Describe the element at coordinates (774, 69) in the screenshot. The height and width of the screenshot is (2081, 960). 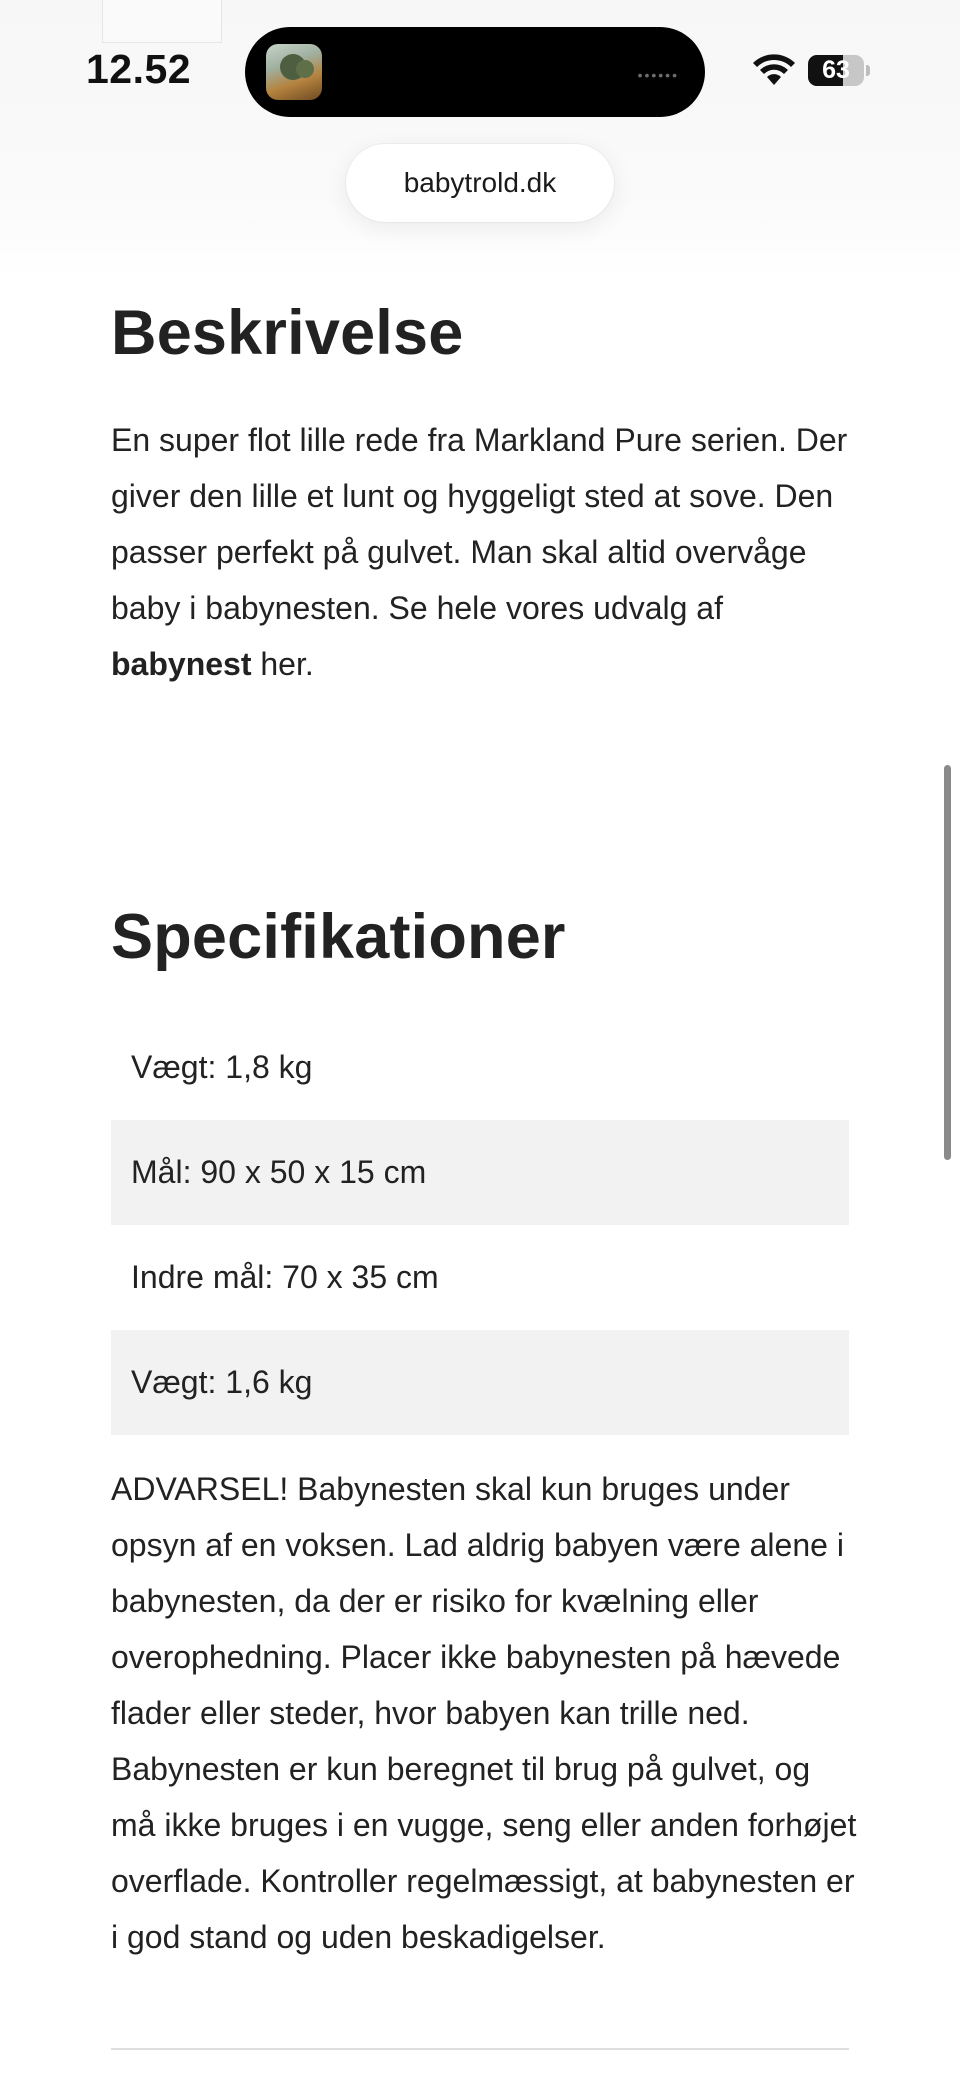
I see `wifi-icon` at that location.